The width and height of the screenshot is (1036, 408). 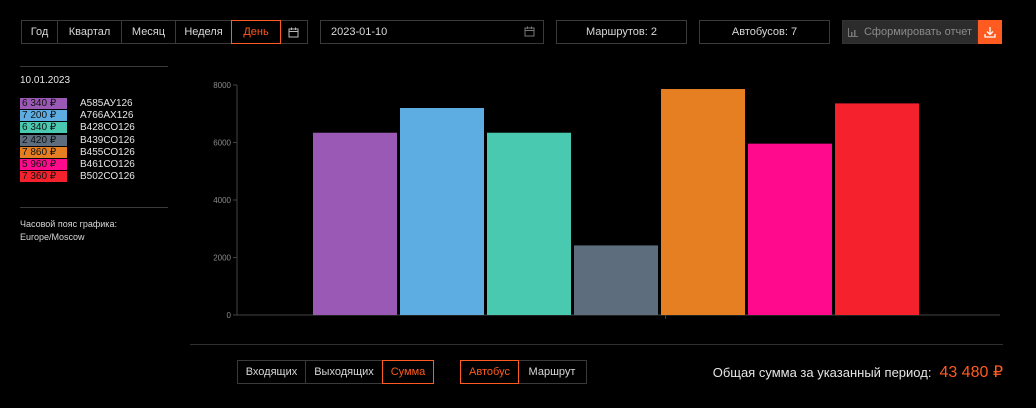 I want to click on generate-report-button: Сформировать отчет, so click(x=910, y=32).